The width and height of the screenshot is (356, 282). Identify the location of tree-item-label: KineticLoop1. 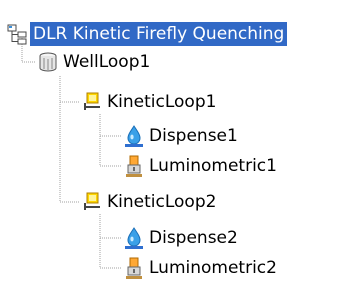
(162, 102).